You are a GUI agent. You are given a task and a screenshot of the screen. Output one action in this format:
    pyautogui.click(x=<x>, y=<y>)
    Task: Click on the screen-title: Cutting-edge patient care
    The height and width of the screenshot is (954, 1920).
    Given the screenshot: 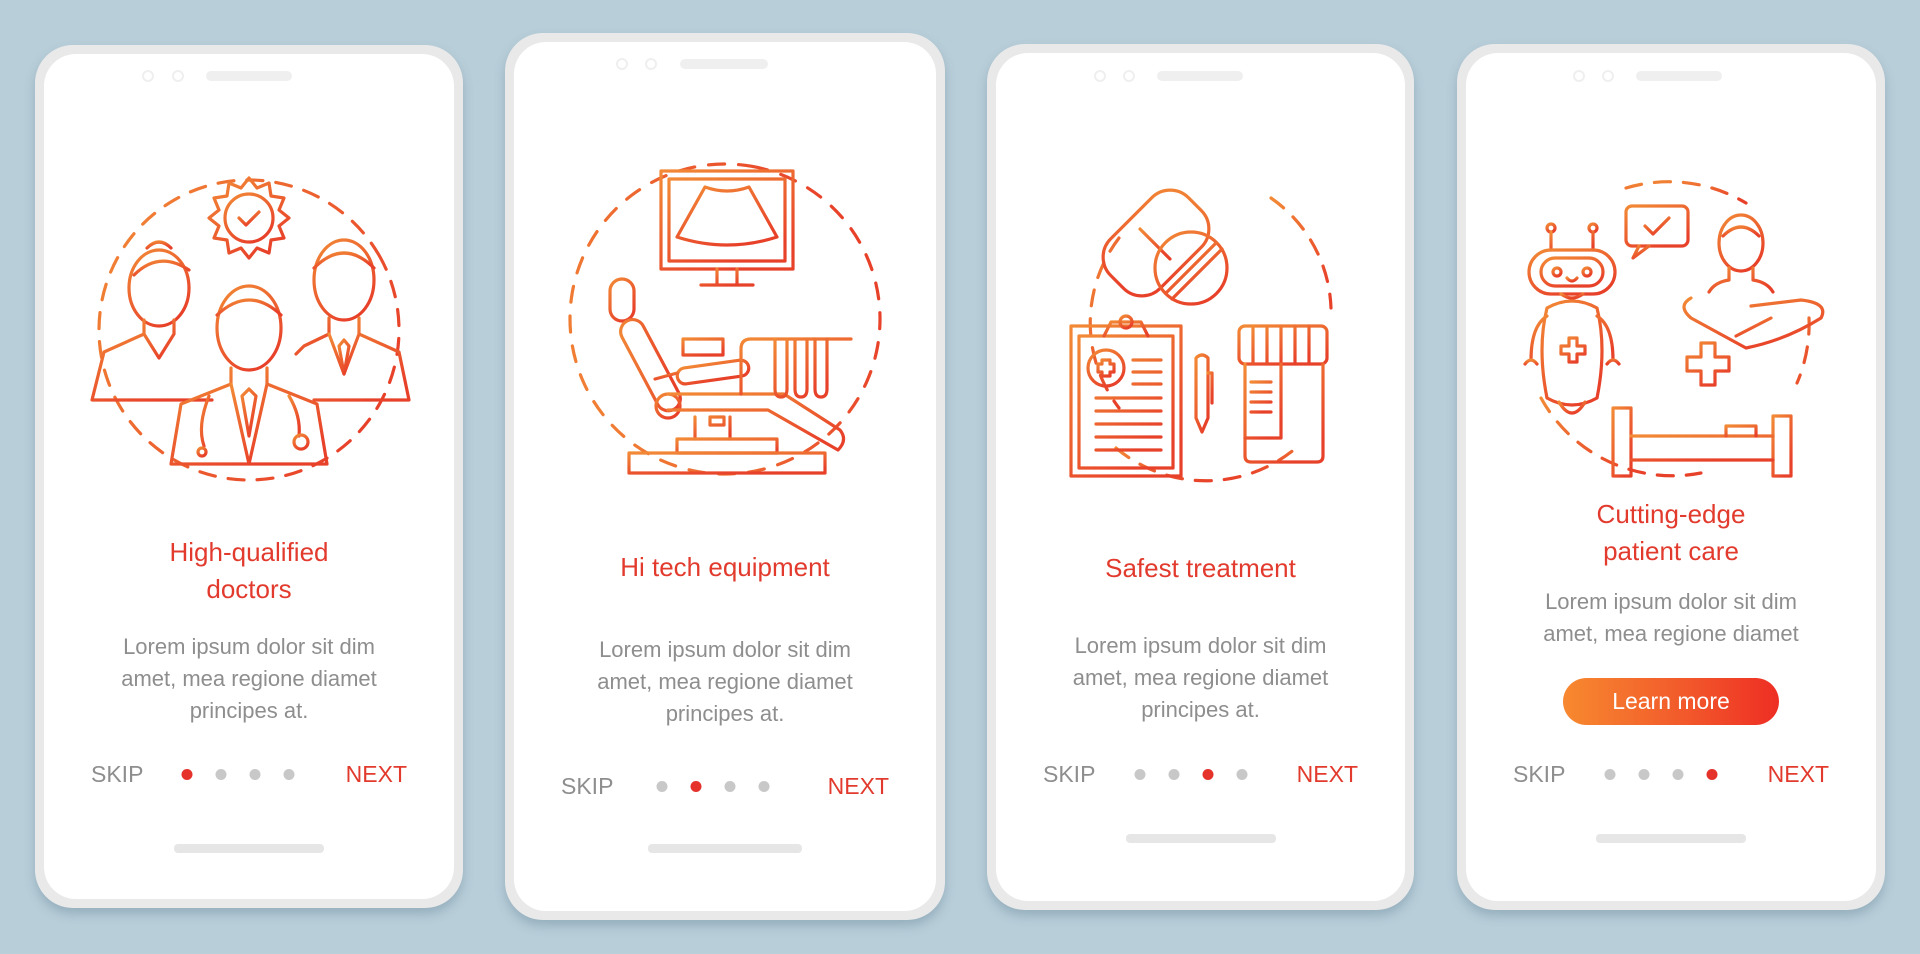 What is the action you would take?
    pyautogui.click(x=1671, y=533)
    